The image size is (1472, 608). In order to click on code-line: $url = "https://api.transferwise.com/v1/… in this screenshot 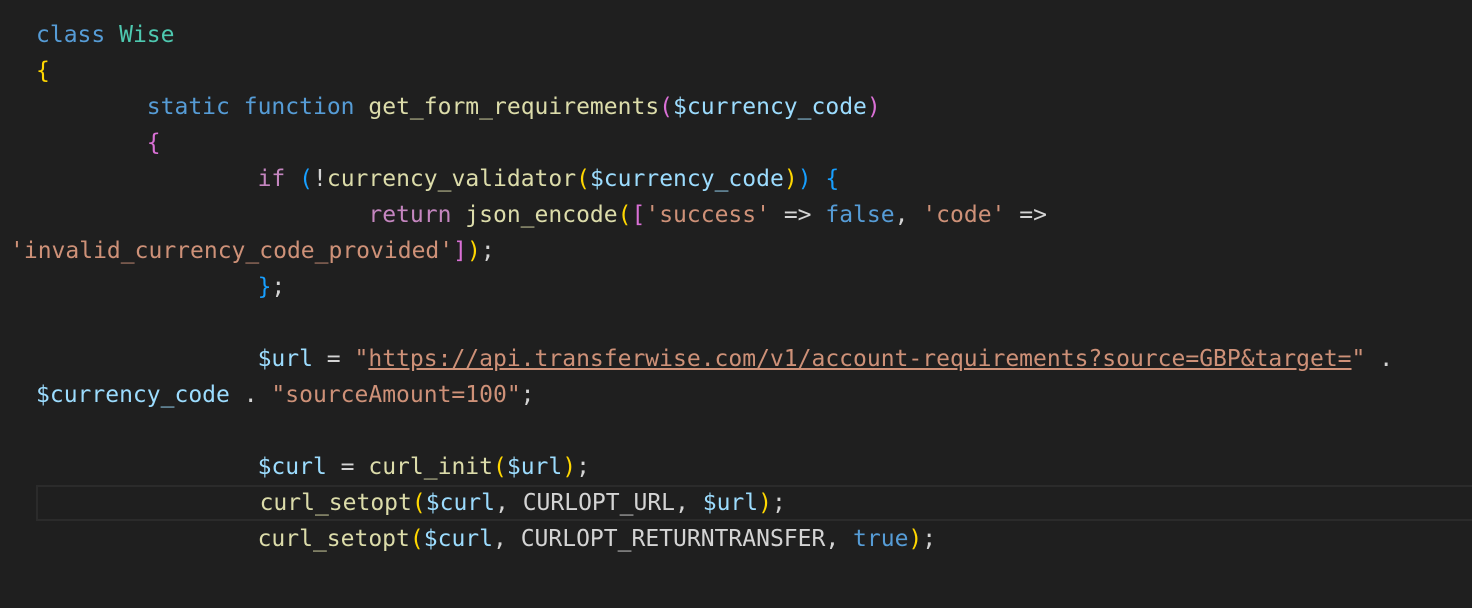, I will do `click(715, 359)`.